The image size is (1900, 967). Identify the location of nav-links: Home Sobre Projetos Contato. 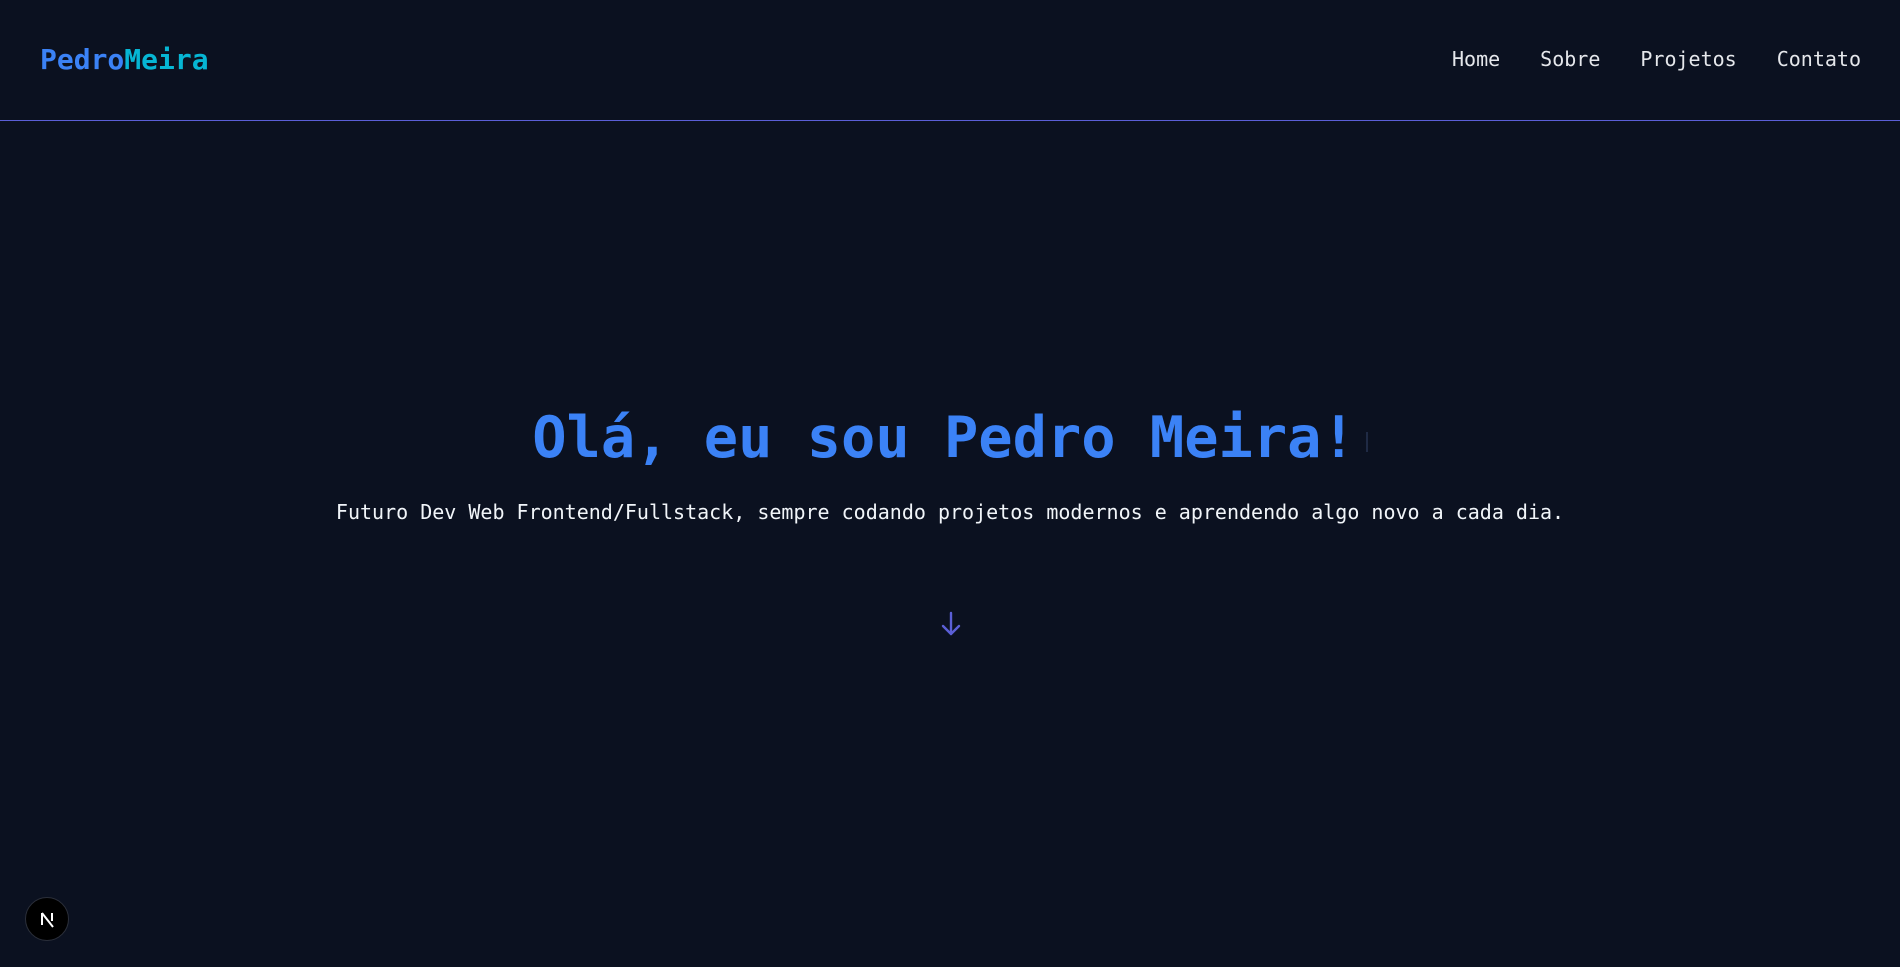
(1656, 59).